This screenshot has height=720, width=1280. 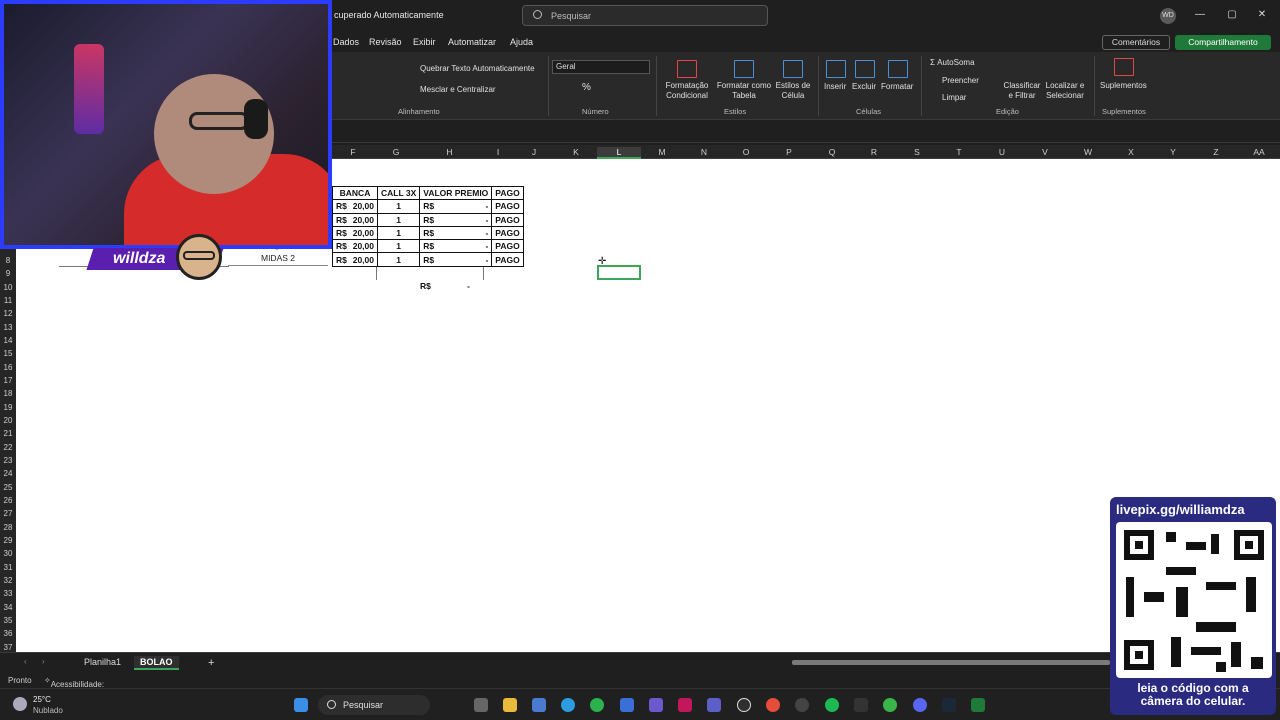 I want to click on column-header: S, so click(x=917, y=152).